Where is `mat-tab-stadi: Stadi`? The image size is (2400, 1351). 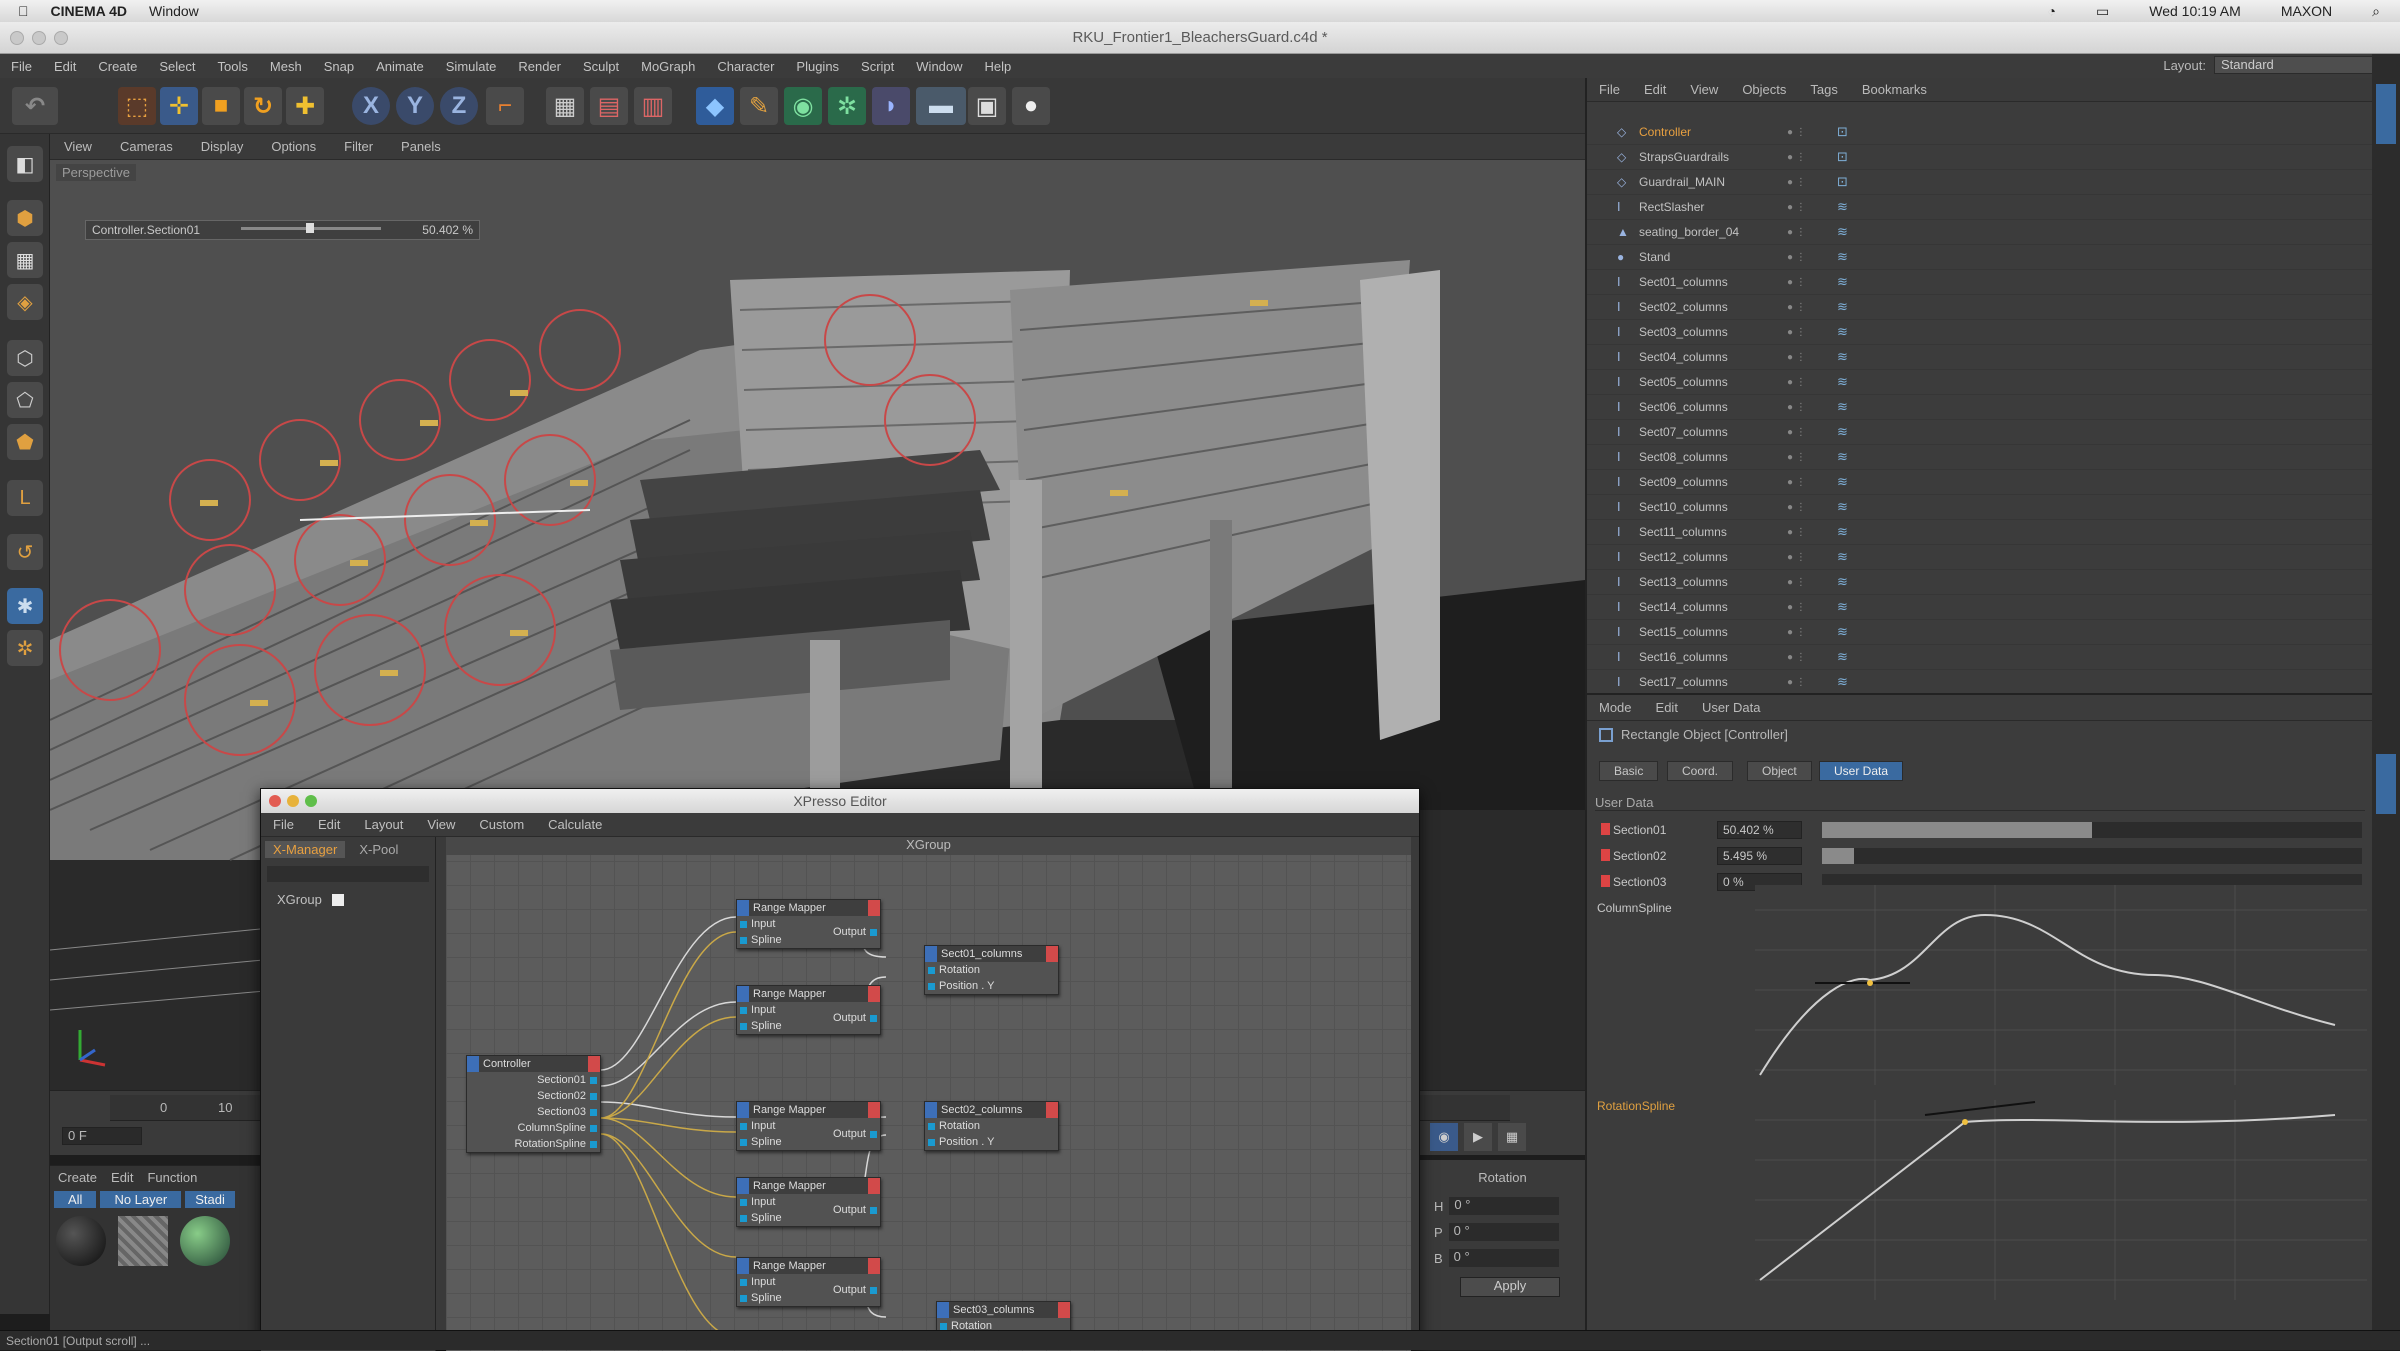 mat-tab-stadi: Stadi is located at coordinates (210, 1199).